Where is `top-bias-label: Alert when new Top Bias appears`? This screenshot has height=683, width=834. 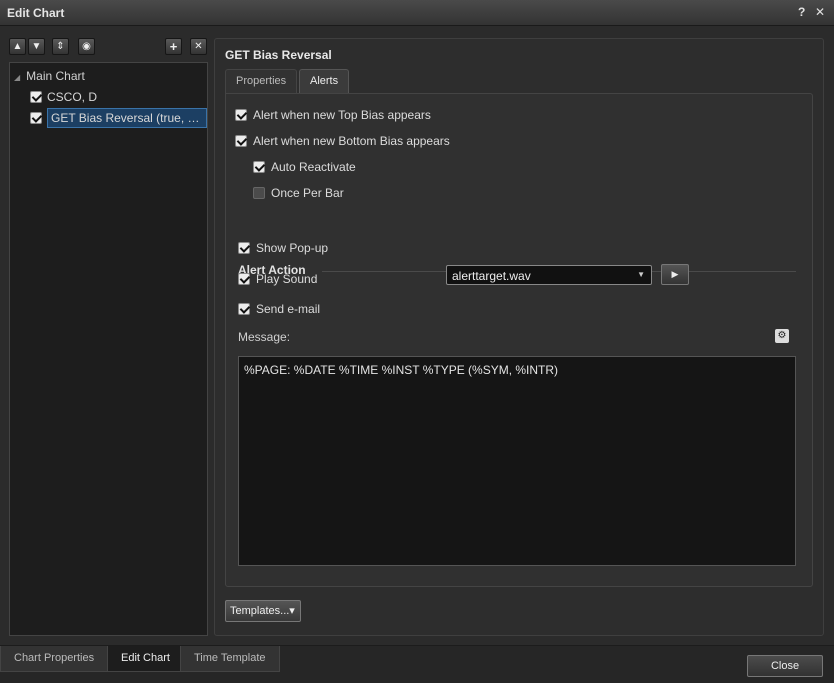
top-bias-label: Alert when new Top Bias appears is located at coordinates (342, 115).